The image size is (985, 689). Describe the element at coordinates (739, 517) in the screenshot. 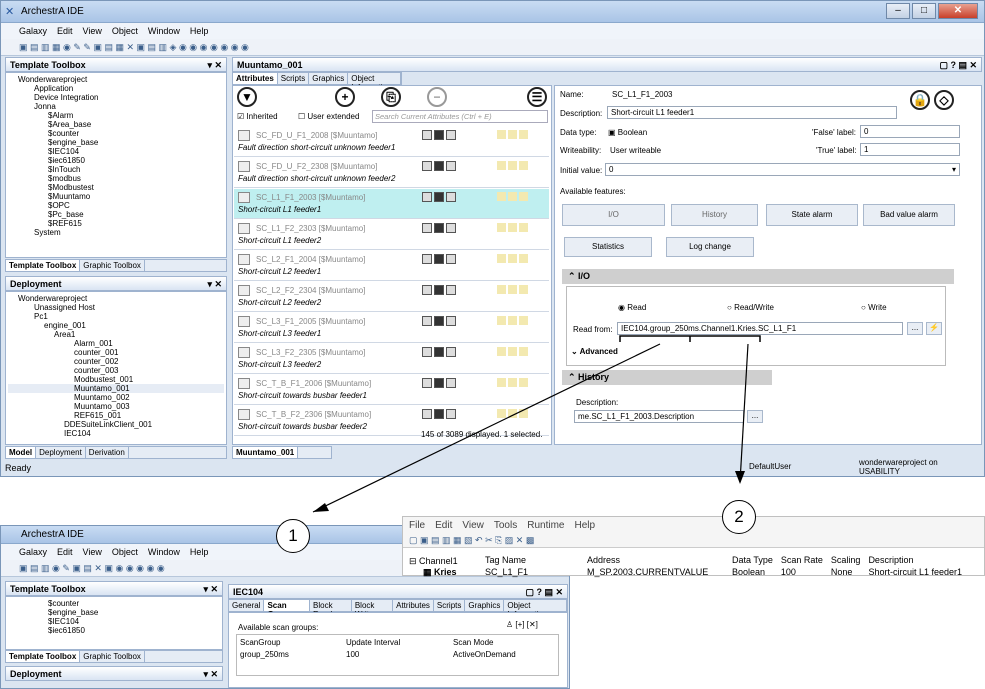

I see `callout-number-2: 2` at that location.